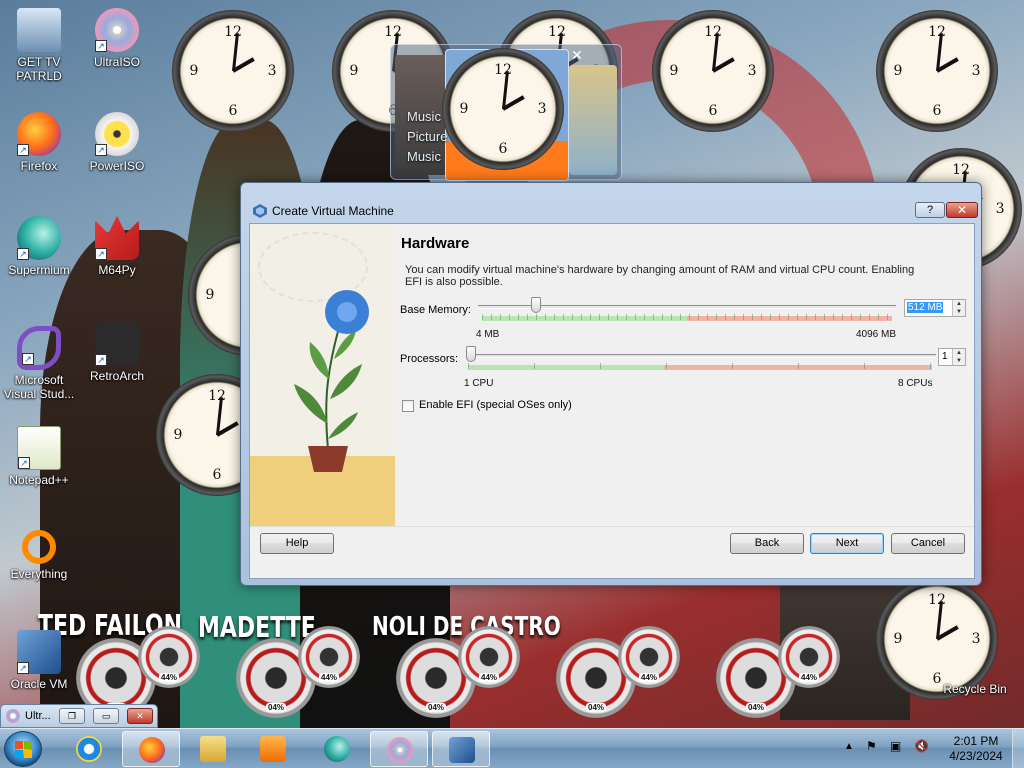 The width and height of the screenshot is (1024, 768). I want to click on taskbar-firefox, so click(151, 749).